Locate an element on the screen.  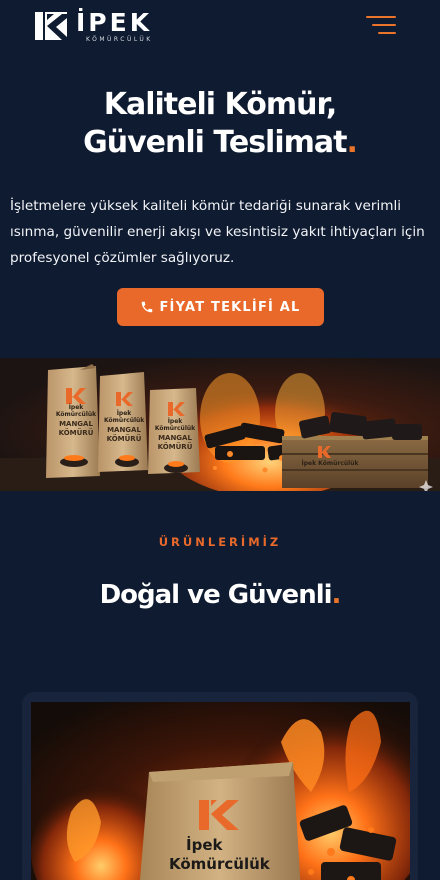
get-quote-label: FİYAT TEKLİFİ AL is located at coordinates (230, 307).